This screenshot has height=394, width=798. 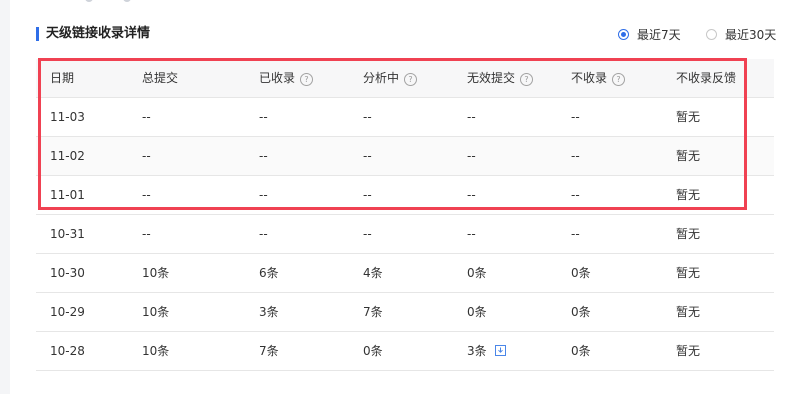 I want to click on cell-date: 10-28, so click(x=67, y=351).